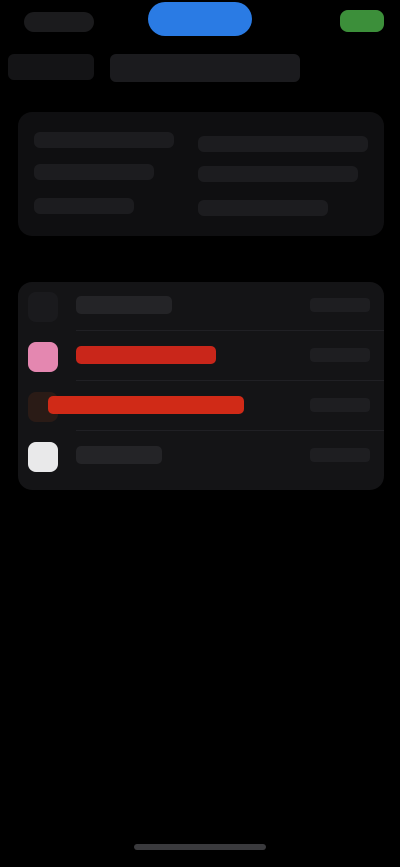 The image size is (400, 867). What do you see at coordinates (59, 22) in the screenshot?
I see `time-pill` at bounding box center [59, 22].